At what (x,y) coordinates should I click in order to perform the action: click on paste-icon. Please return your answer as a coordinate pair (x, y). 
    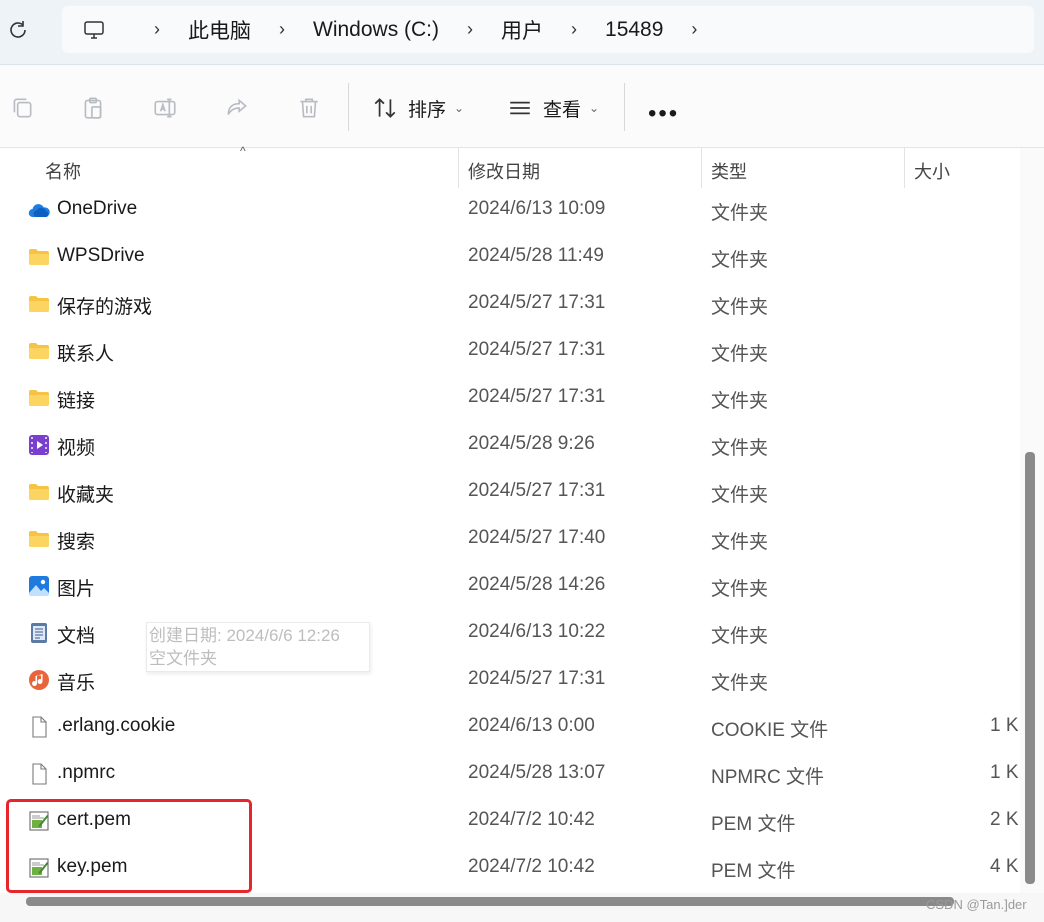
    Looking at the image, I should click on (93, 108).